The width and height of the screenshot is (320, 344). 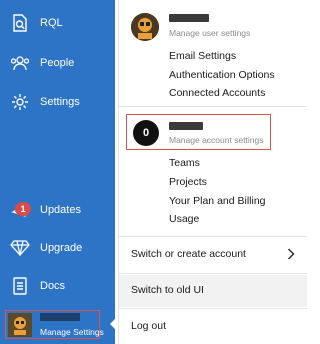 What do you see at coordinates (148, 326) in the screenshot?
I see `logout-link: Log out` at bounding box center [148, 326].